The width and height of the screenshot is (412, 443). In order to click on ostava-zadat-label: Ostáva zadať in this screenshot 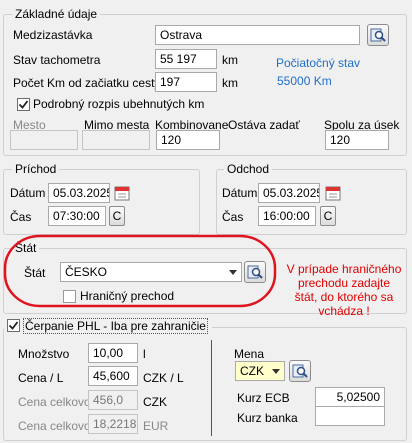, I will do `click(264, 125)`.